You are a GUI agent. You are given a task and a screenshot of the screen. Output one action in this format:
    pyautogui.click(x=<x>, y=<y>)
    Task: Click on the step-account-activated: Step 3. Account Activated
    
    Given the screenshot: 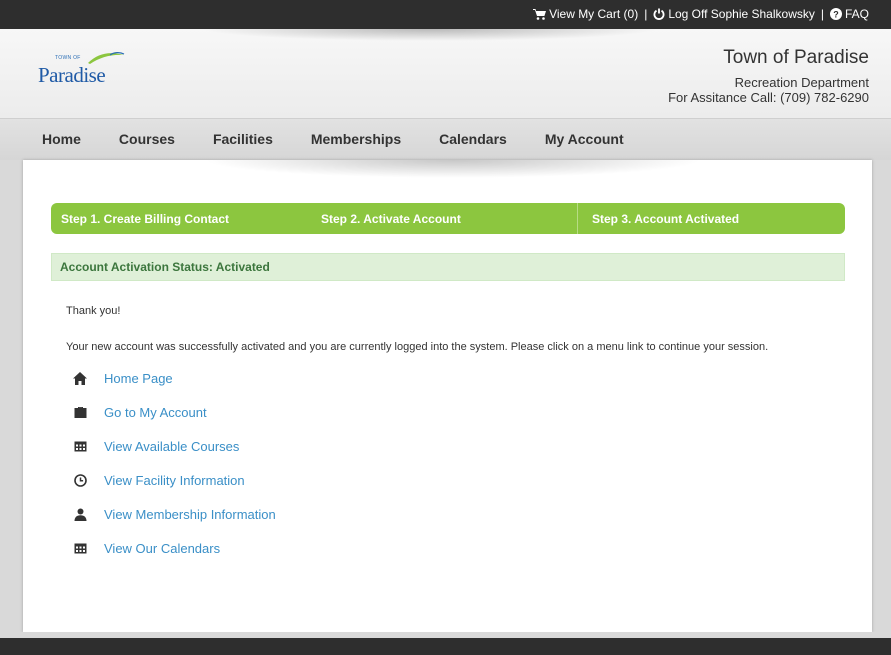 What is the action you would take?
    pyautogui.click(x=666, y=218)
    